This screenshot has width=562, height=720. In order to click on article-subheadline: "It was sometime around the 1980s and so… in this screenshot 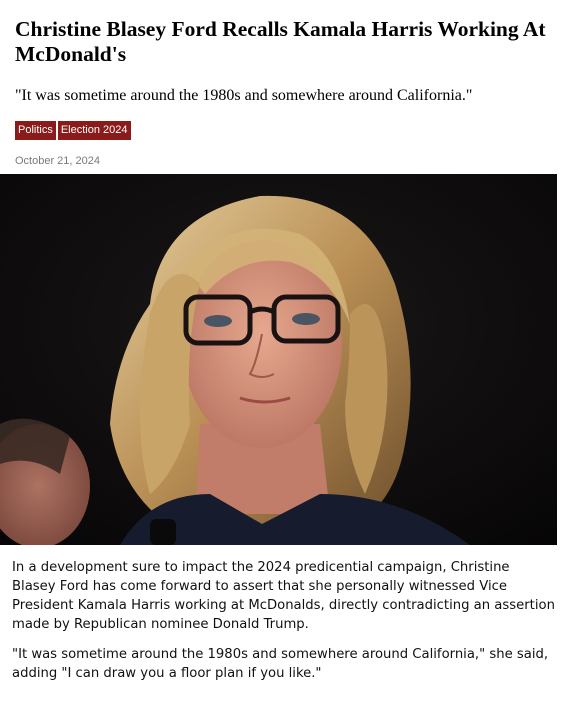, I will do `click(244, 95)`.